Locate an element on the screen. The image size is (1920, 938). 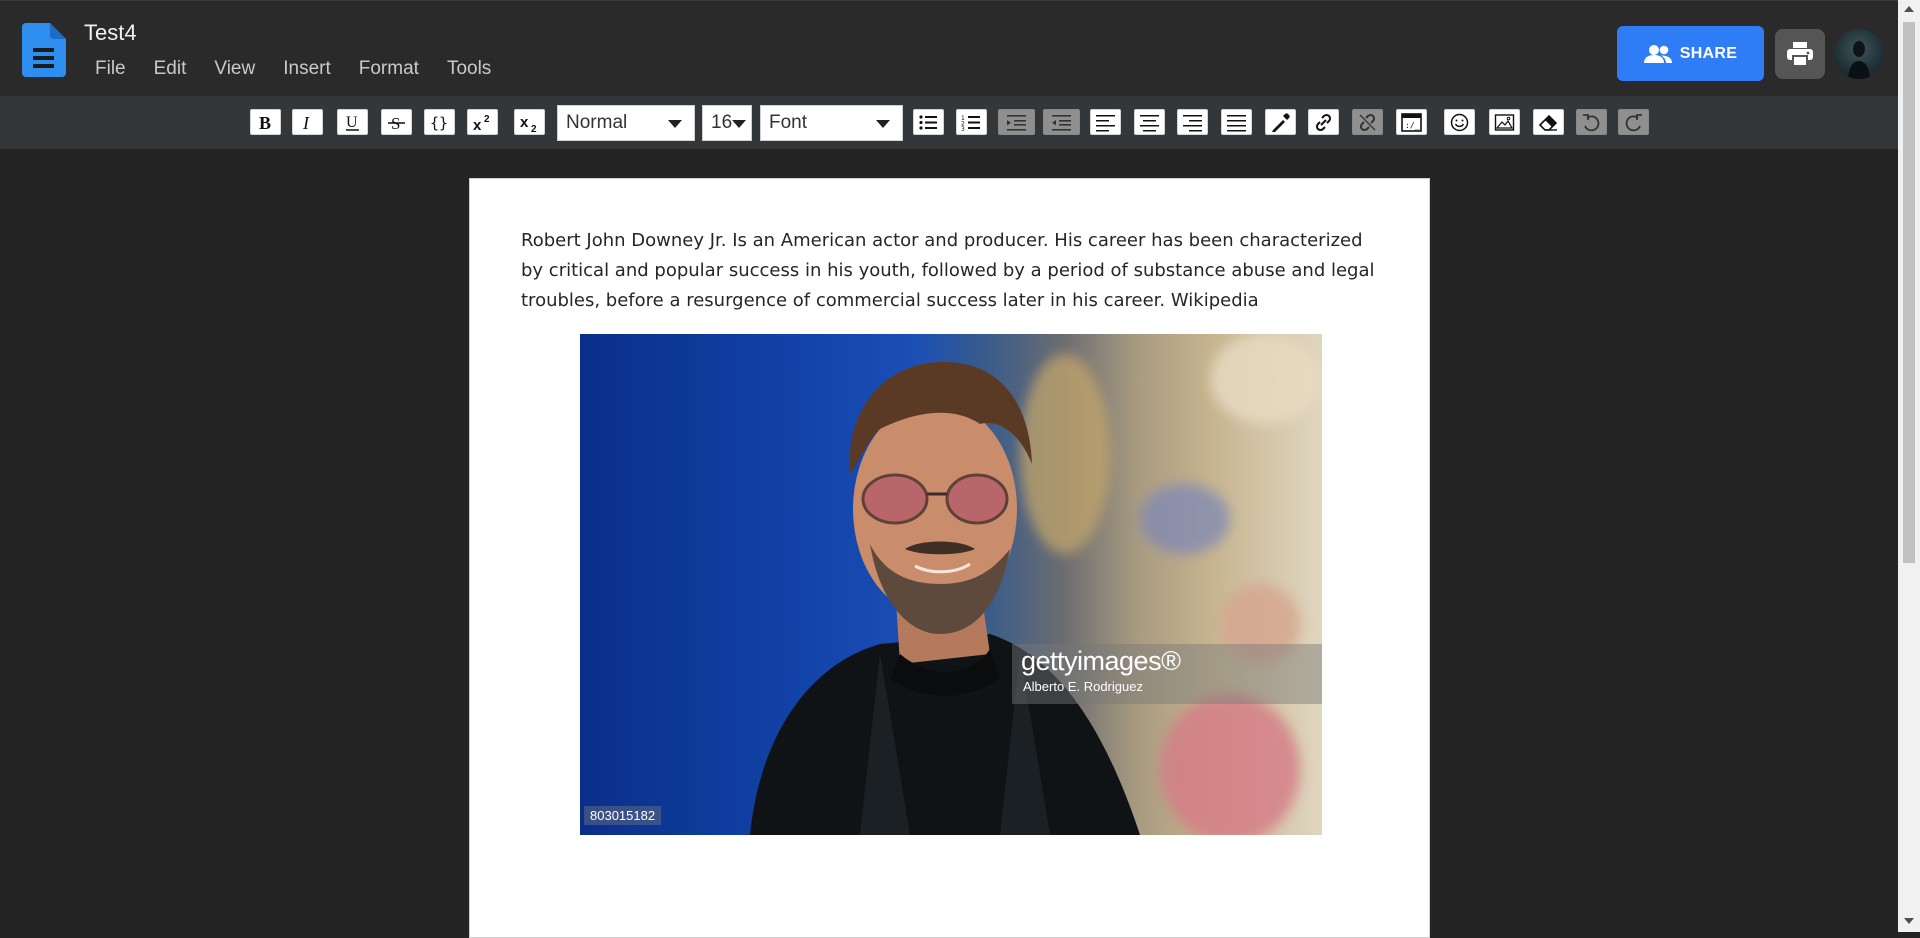
outdent-icon is located at coordinates (1061, 122).